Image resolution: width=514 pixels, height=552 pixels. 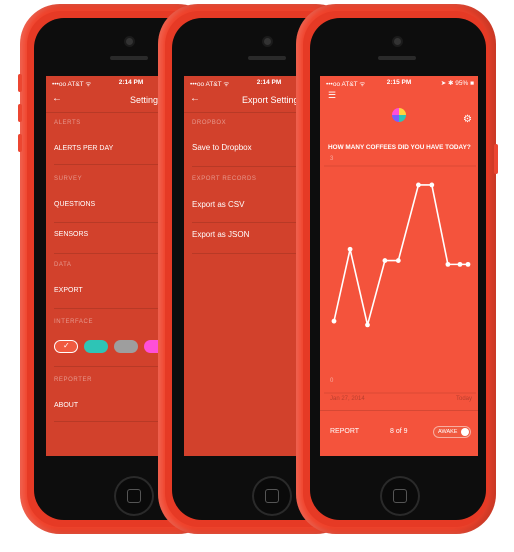 I want to click on section-export-records: EXPORT RECORDS, so click(x=224, y=179).